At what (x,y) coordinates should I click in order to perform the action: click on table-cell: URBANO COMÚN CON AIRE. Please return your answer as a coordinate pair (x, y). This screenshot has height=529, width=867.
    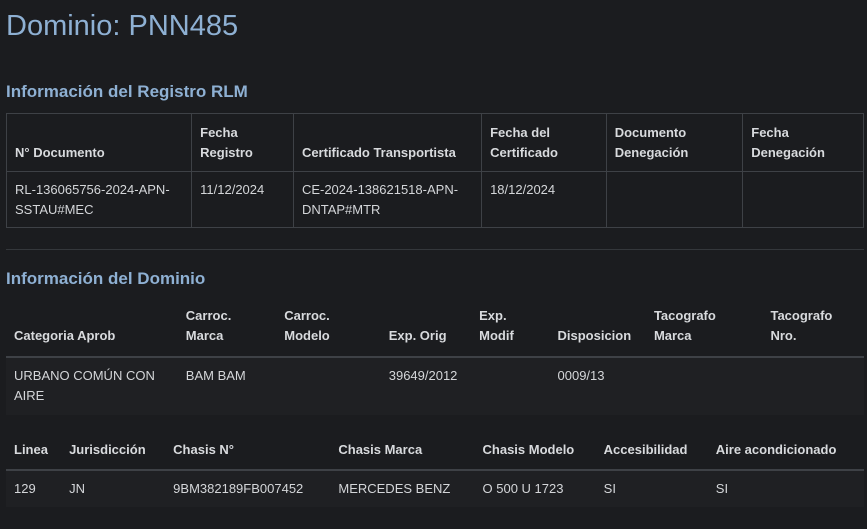
    Looking at the image, I should click on (84, 385).